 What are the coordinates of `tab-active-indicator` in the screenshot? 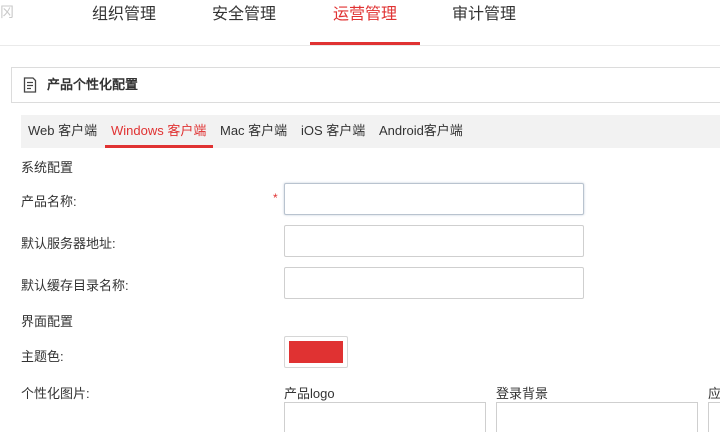 It's located at (159, 146).